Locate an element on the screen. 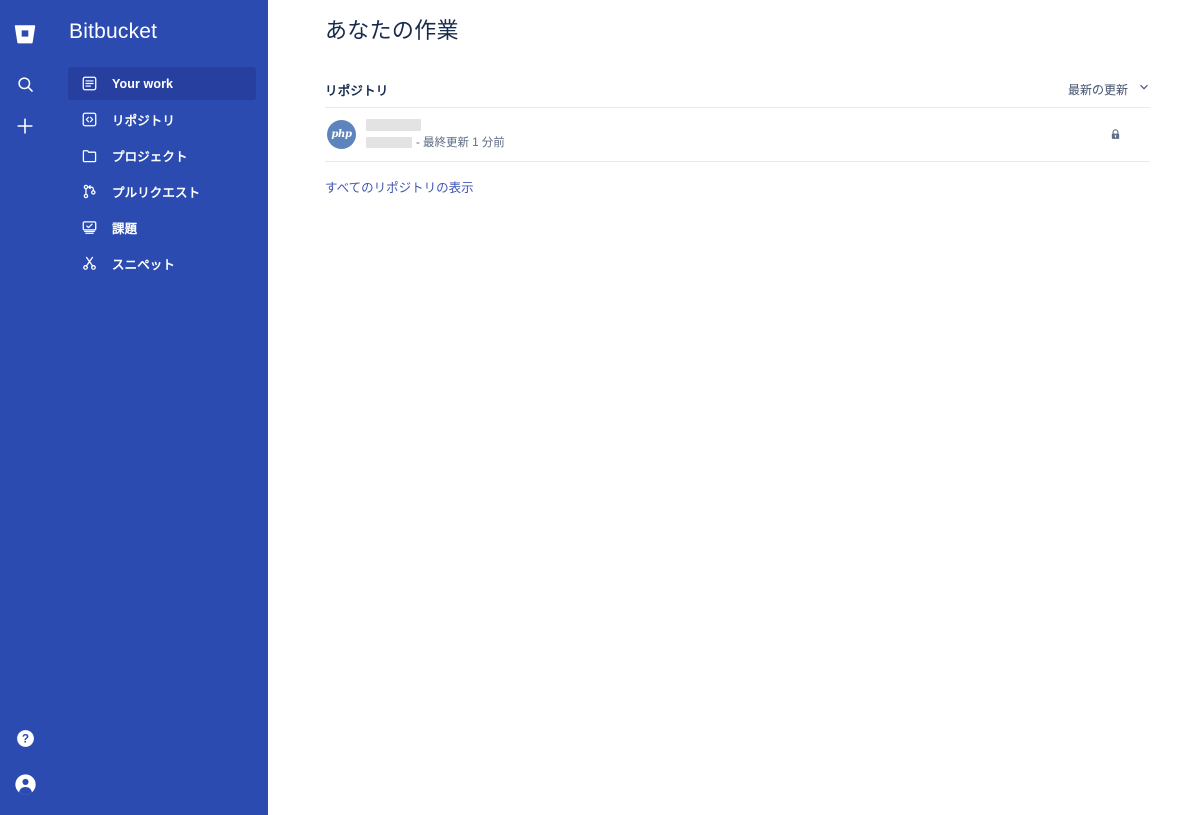  repo-name-redacted is located at coordinates (393, 125).